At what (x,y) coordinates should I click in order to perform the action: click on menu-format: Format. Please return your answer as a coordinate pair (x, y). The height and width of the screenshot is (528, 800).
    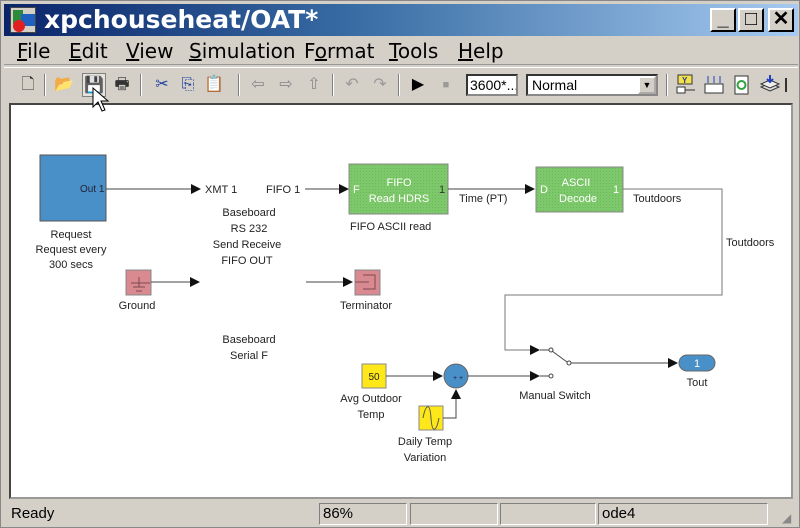
    Looking at the image, I should click on (339, 51).